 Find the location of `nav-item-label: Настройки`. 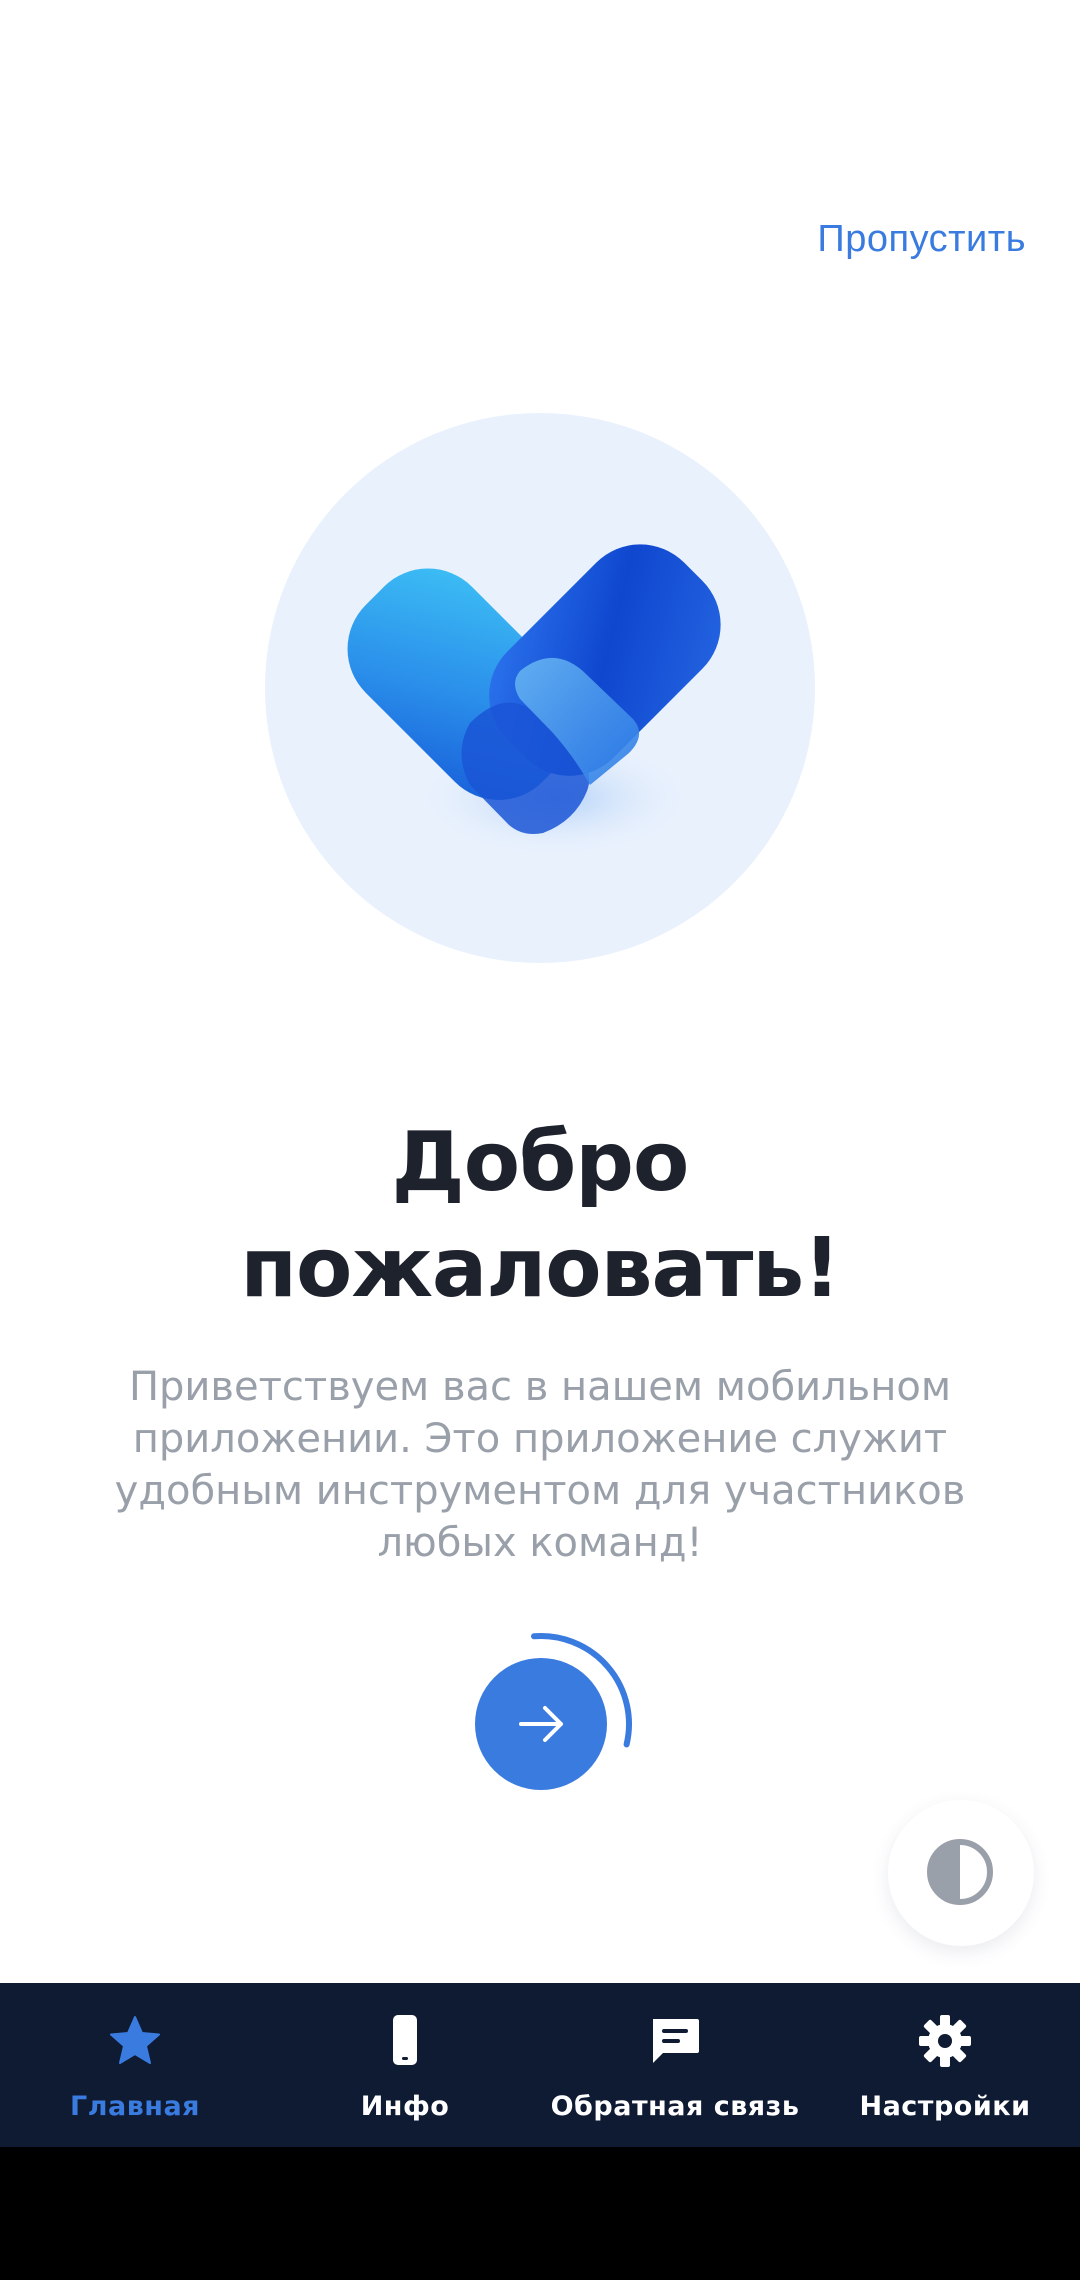

nav-item-label: Настройки is located at coordinates (945, 2106).